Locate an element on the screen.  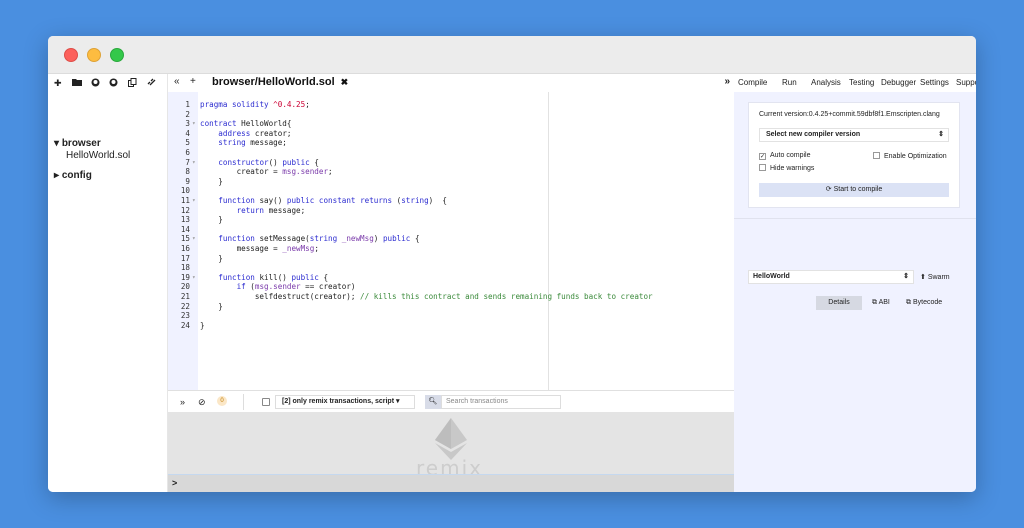
line-number: 6 is located at coordinates (187, 152).